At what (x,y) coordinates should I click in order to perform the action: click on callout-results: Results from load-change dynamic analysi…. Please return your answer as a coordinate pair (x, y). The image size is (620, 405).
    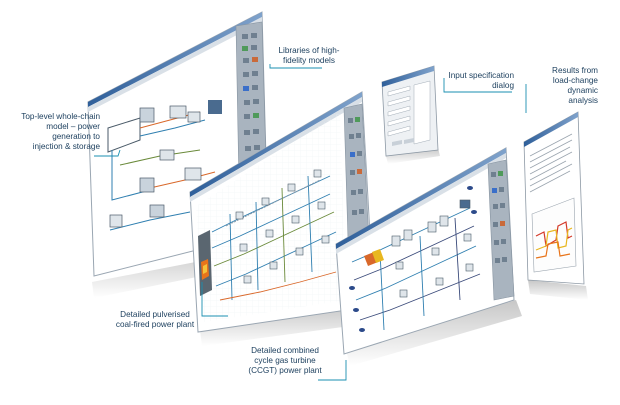
    Looking at the image, I should click on (558, 86).